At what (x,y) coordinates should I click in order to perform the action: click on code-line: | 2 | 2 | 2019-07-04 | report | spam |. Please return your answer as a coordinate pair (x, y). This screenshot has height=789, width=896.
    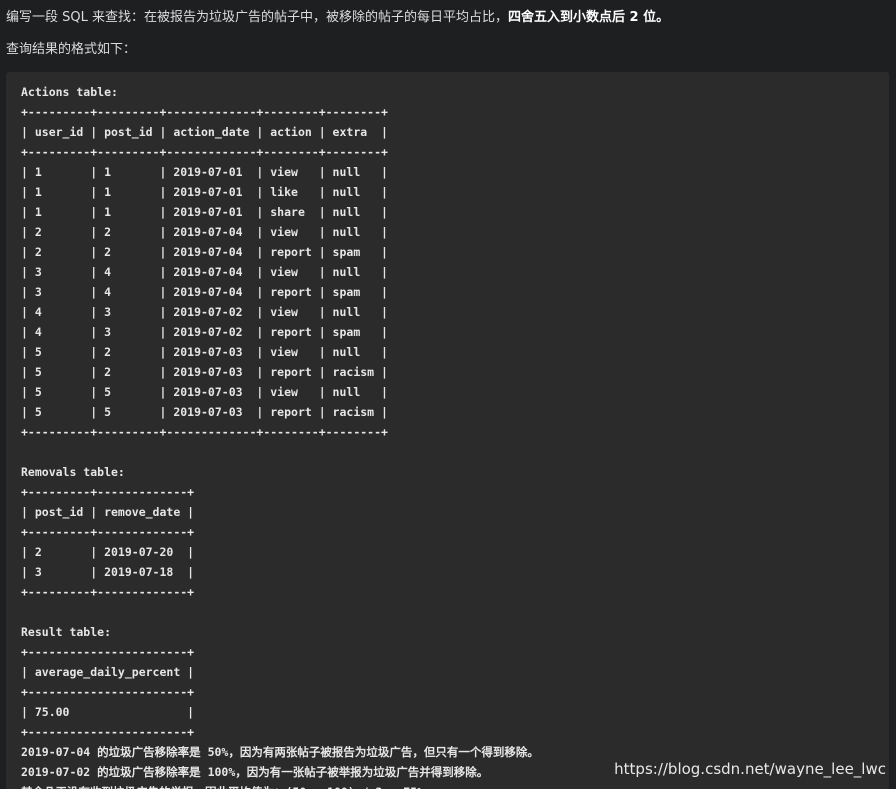
    Looking at the image, I should click on (204, 252).